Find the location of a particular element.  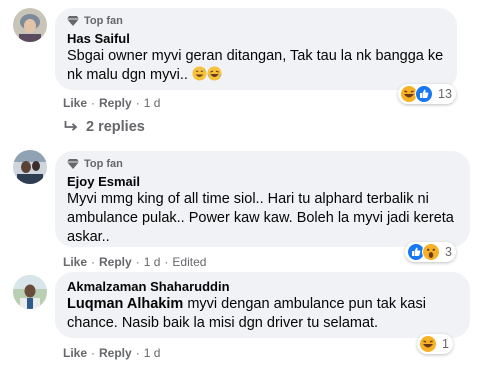

reaction-count: 1 is located at coordinates (445, 344).